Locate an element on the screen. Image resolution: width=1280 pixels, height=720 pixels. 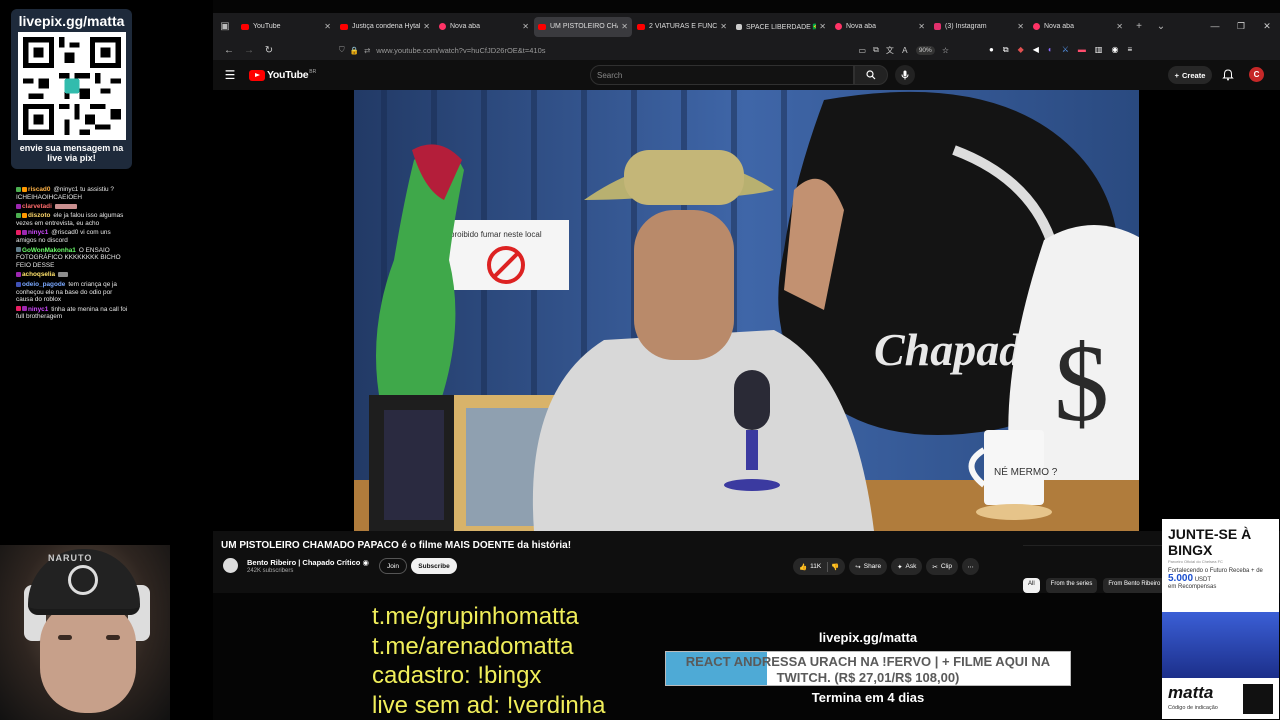
extension-icon: ▥ is located at coordinates (1099, 50).